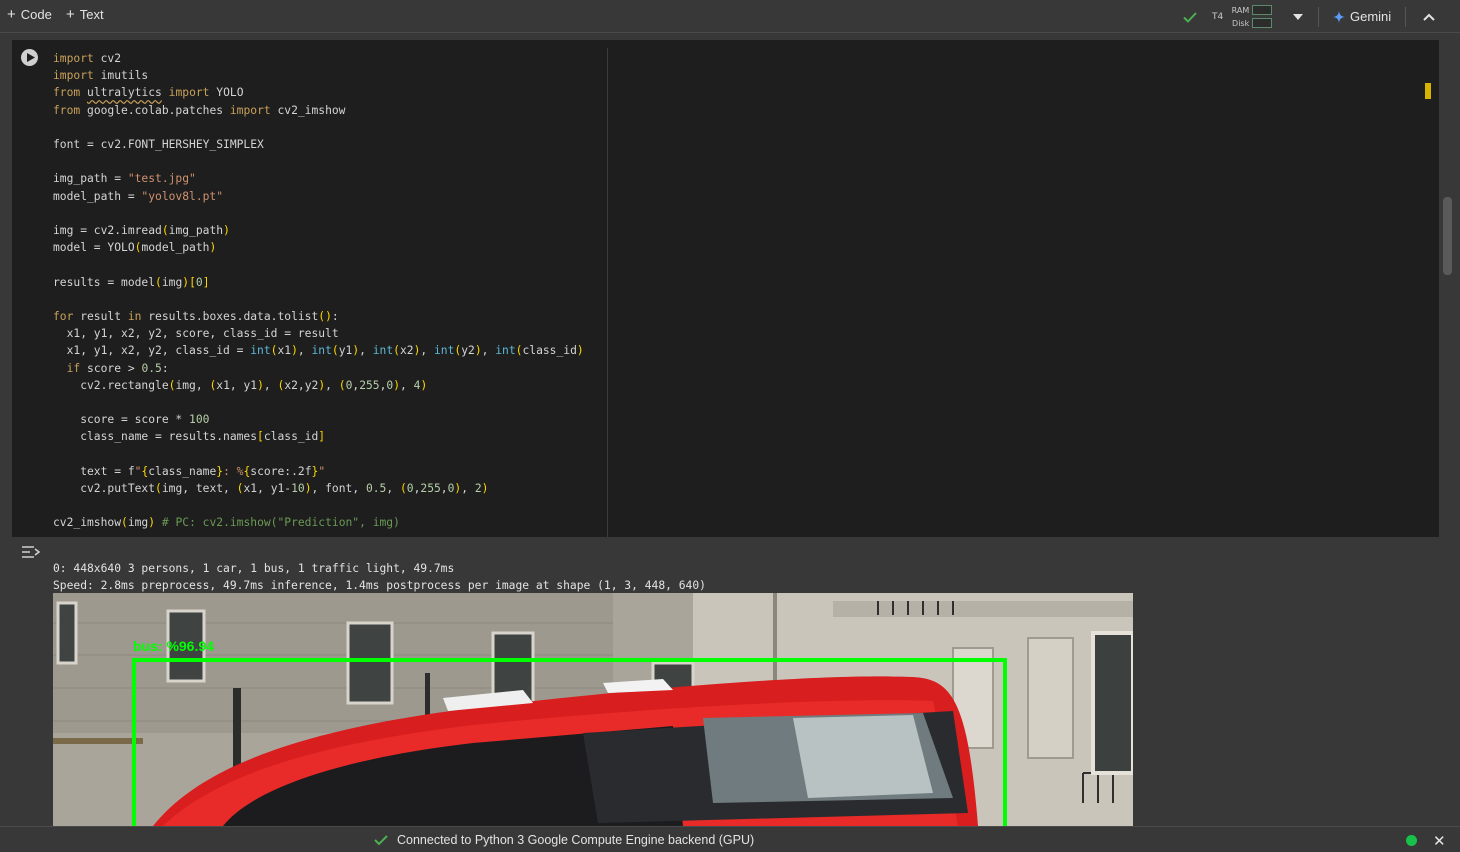  What do you see at coordinates (1242, 16) in the screenshot?
I see `resource-monitor: T4 RAM Disk` at bounding box center [1242, 16].